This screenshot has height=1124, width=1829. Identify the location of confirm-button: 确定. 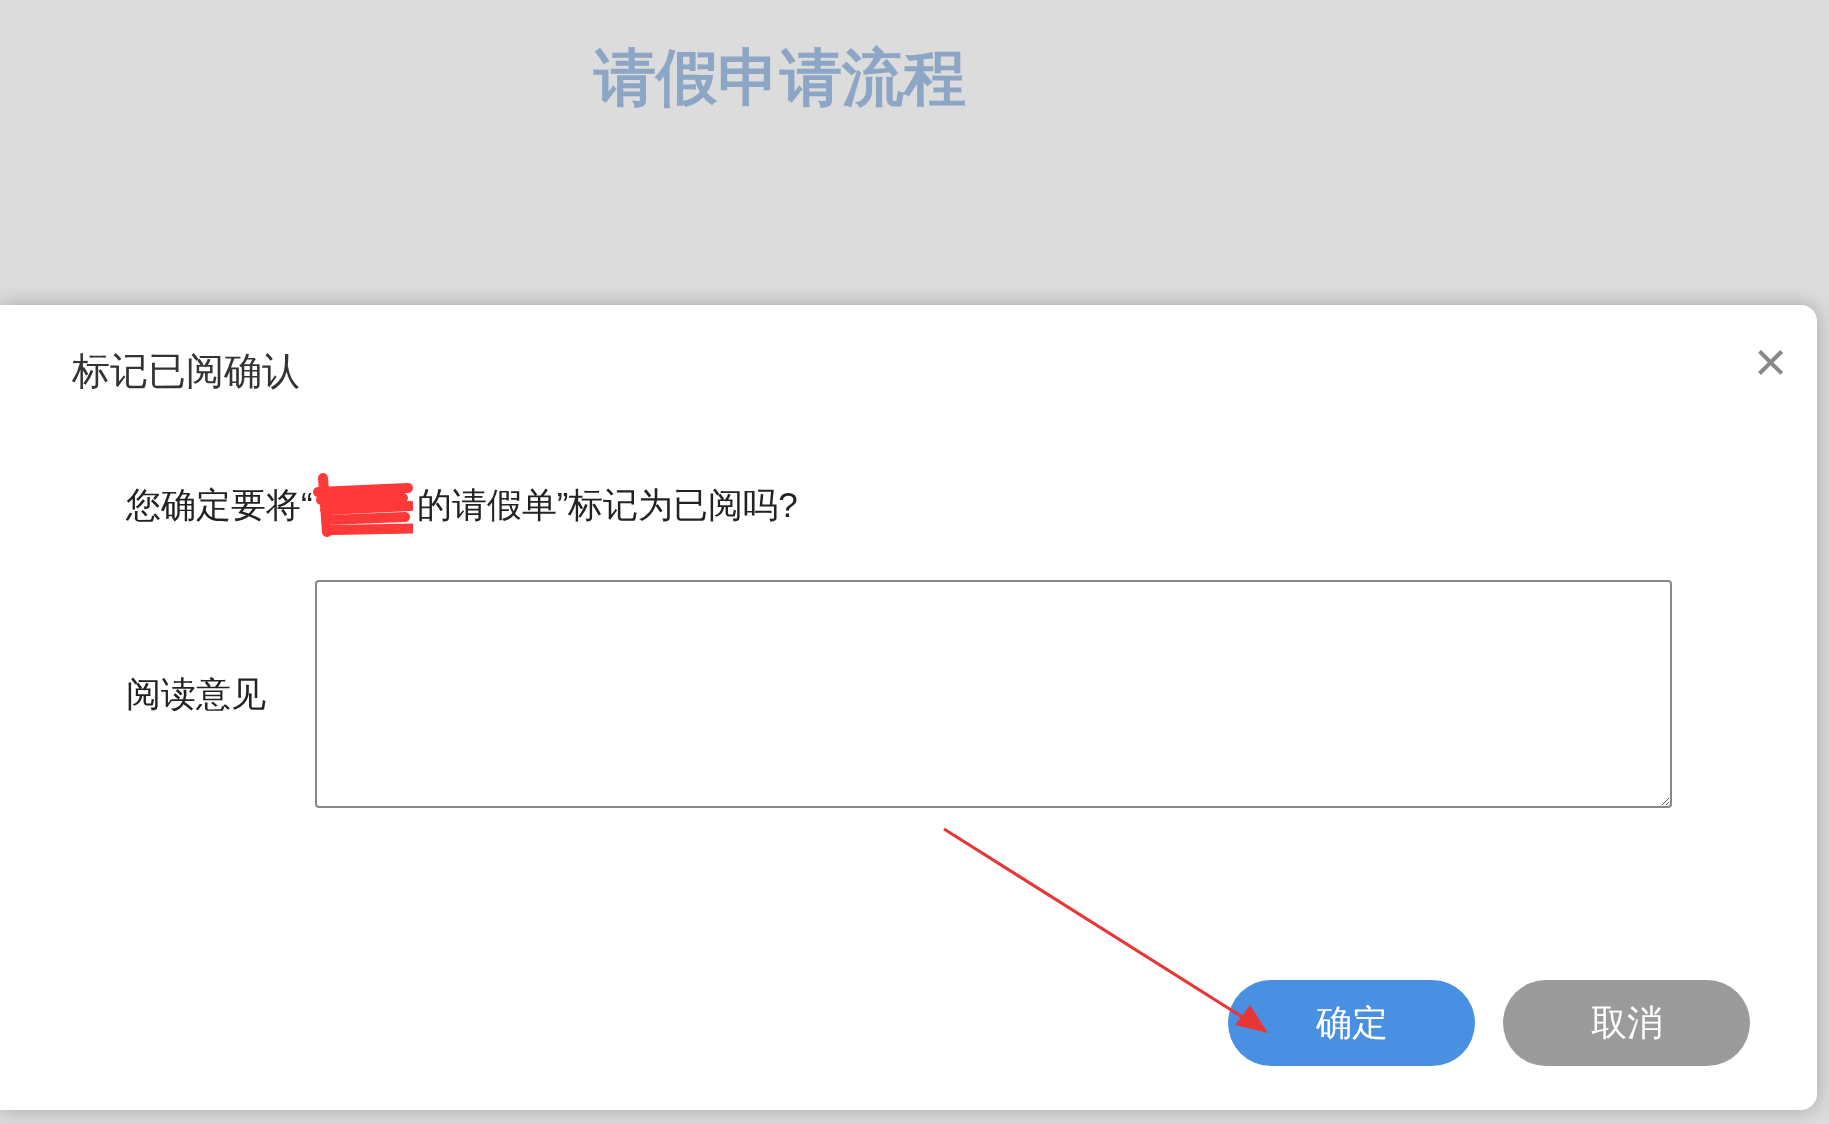
(1351, 1023).